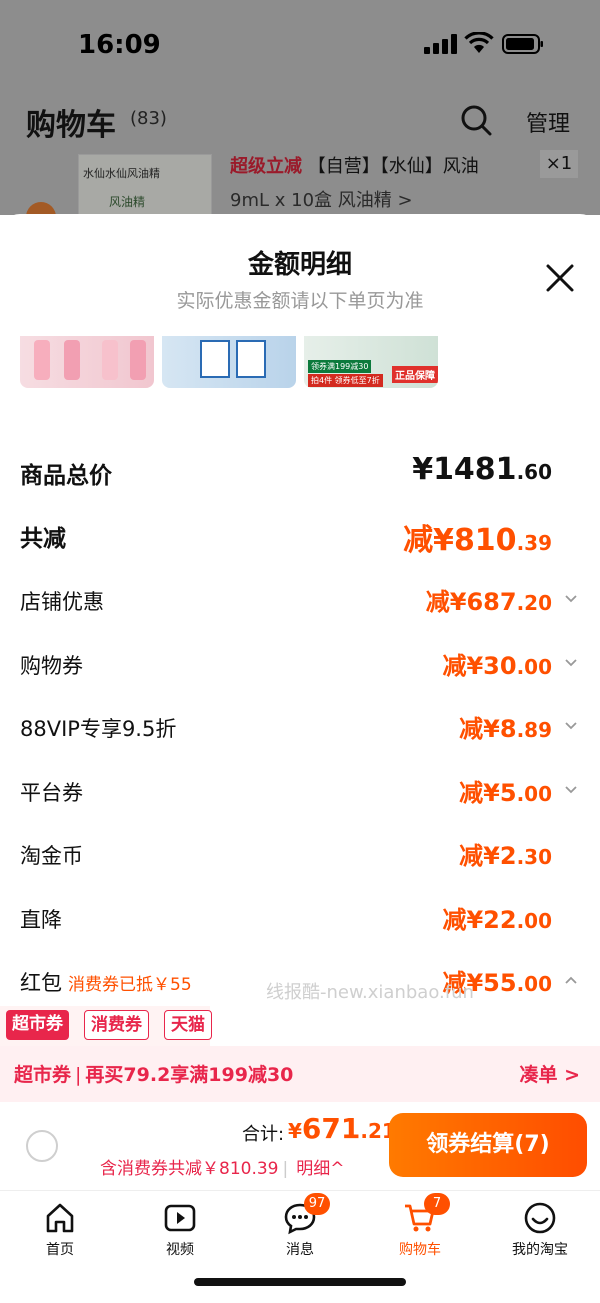  What do you see at coordinates (488, 602) in the screenshot?
I see `row-amount: 减¥687.20` at bounding box center [488, 602].